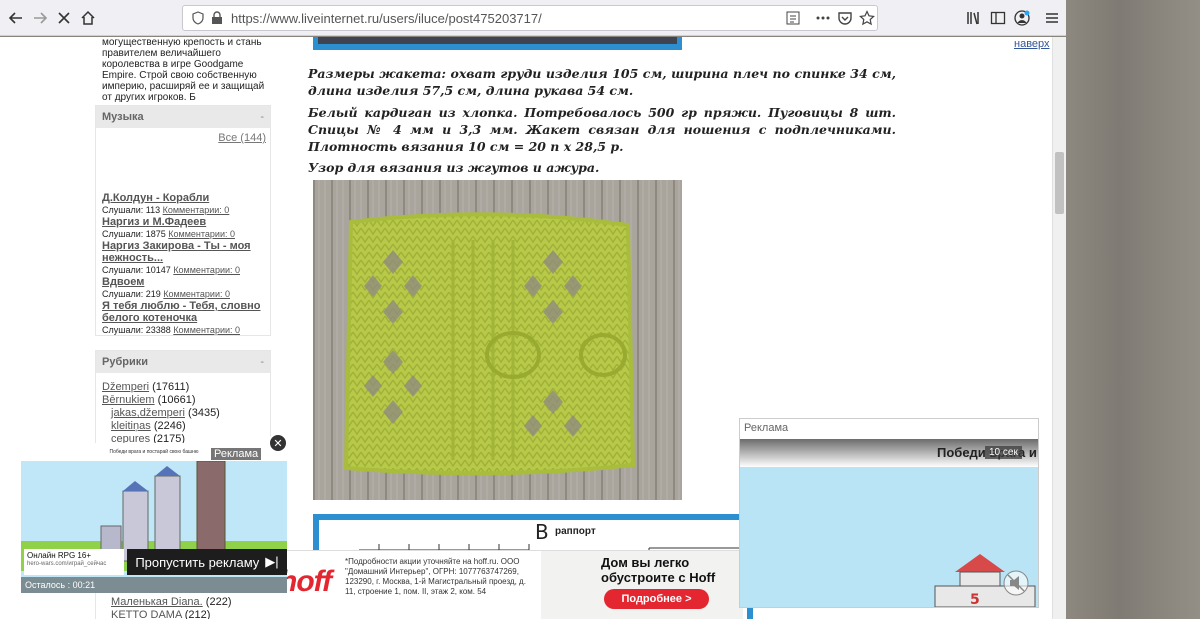 This screenshot has width=1200, height=619. Describe the element at coordinates (136, 330) in the screenshot. I see `track-listens: Слушали: 23388` at that location.